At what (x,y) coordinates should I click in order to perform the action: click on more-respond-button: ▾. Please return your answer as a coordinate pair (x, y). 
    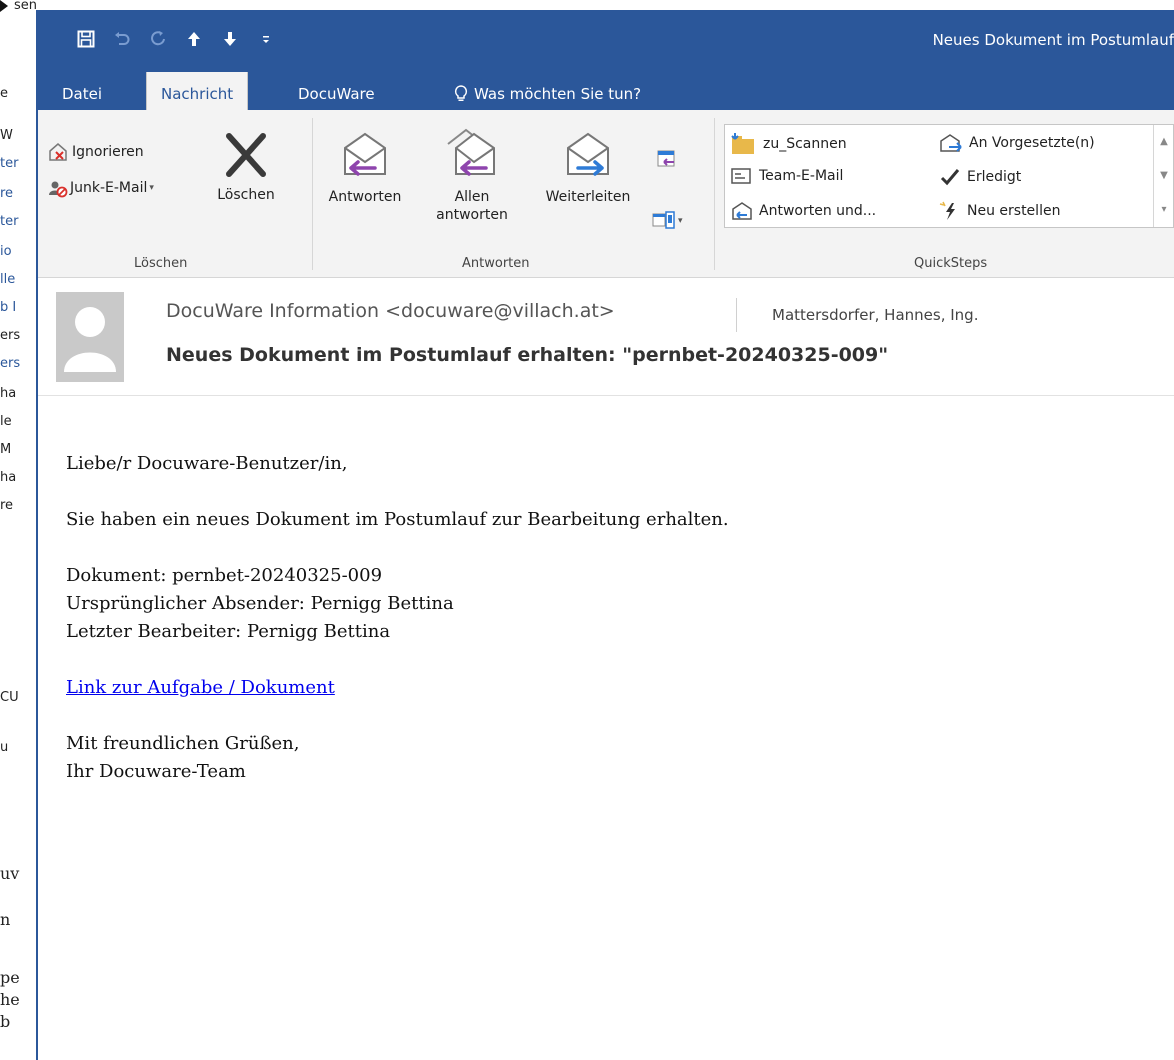
    Looking at the image, I should click on (667, 221).